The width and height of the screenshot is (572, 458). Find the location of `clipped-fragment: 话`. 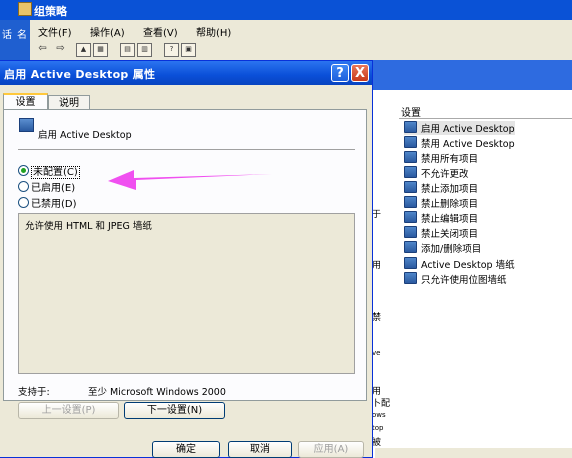

clipped-fragment: 话 is located at coordinates (7, 35).